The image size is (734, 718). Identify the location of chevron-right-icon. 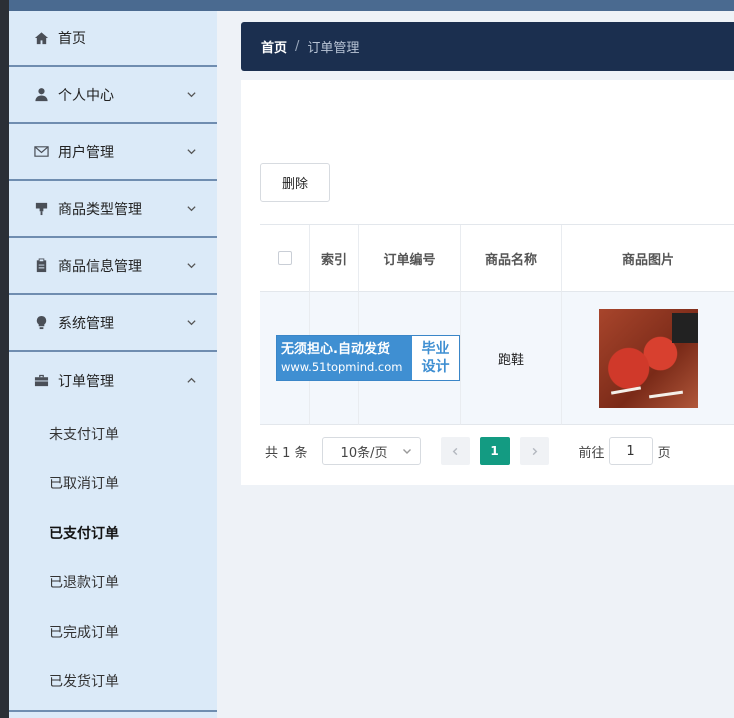
(534, 451).